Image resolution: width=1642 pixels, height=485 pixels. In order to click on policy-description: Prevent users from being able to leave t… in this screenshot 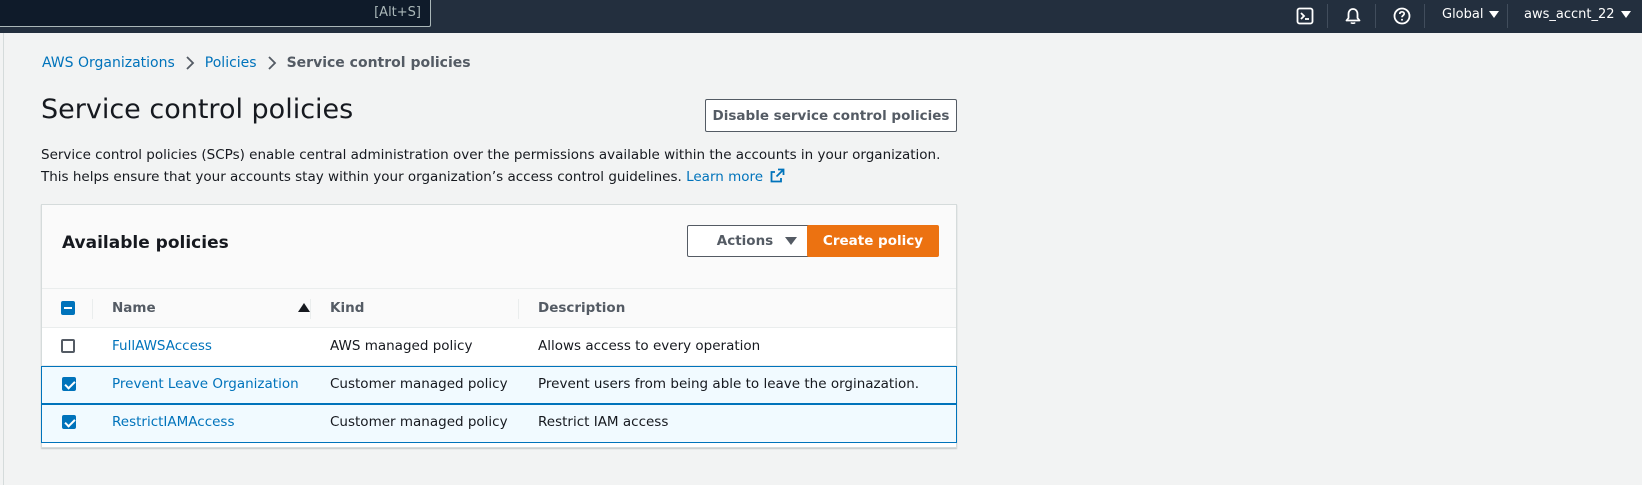, I will do `click(729, 384)`.